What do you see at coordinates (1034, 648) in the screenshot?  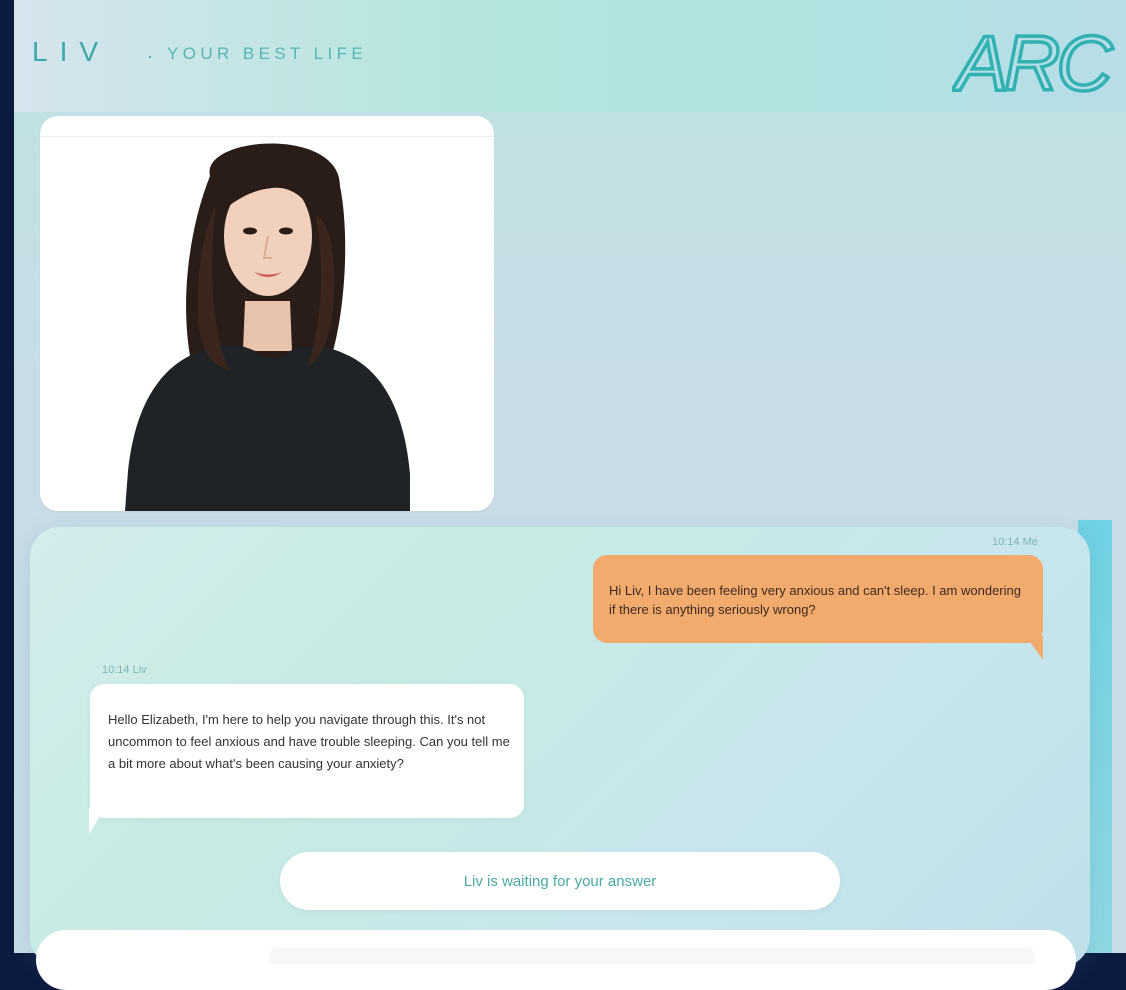 I see `user-bubble-tail` at bounding box center [1034, 648].